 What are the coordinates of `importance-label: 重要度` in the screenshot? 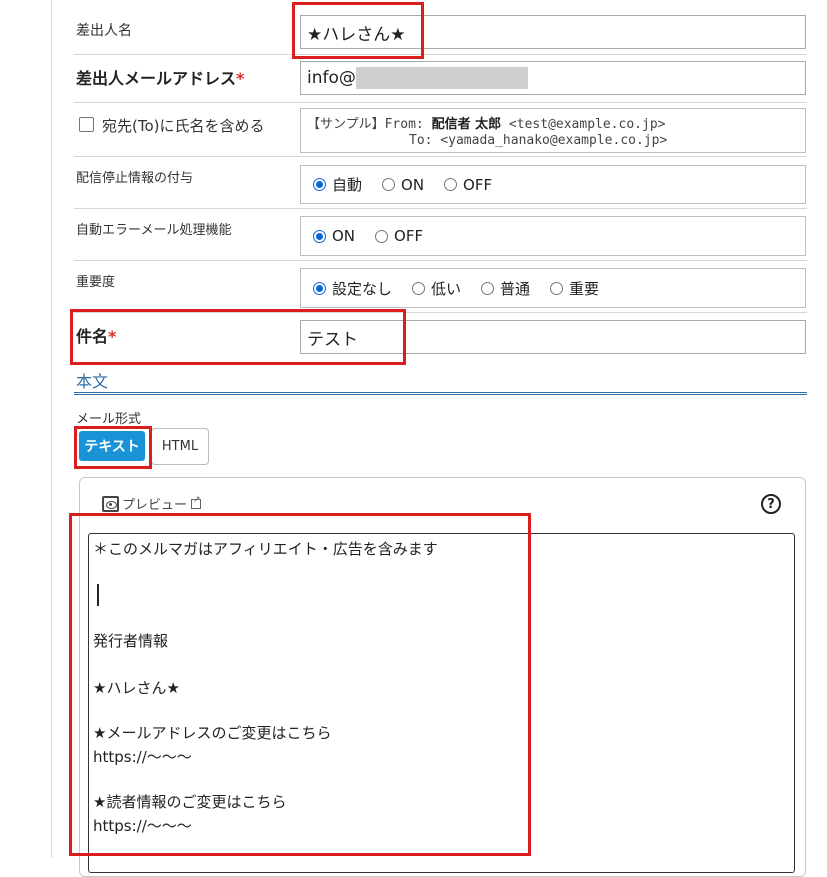 It's located at (96, 282).